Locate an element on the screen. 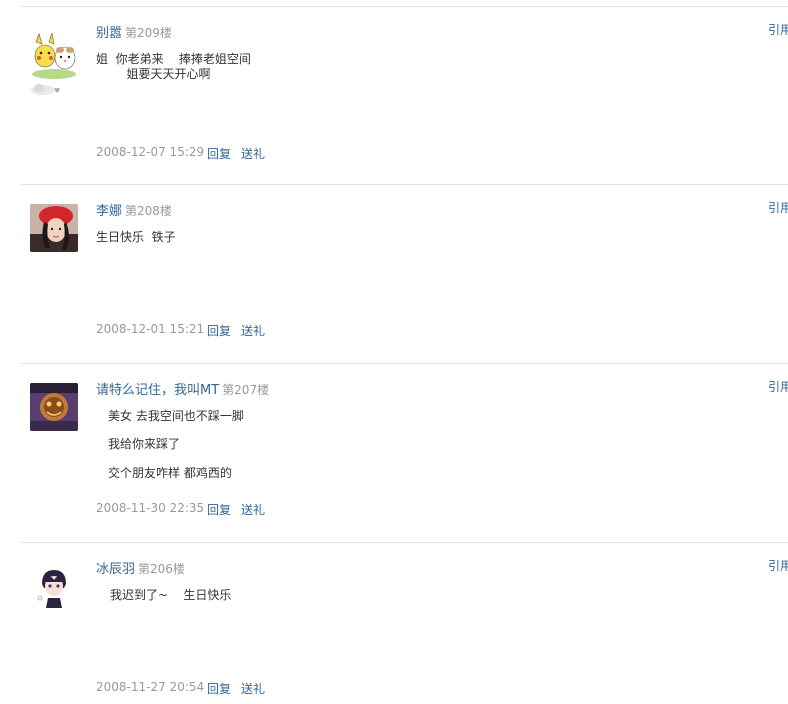  comment-line: 我迟到了~ 生日快乐 is located at coordinates (171, 595).